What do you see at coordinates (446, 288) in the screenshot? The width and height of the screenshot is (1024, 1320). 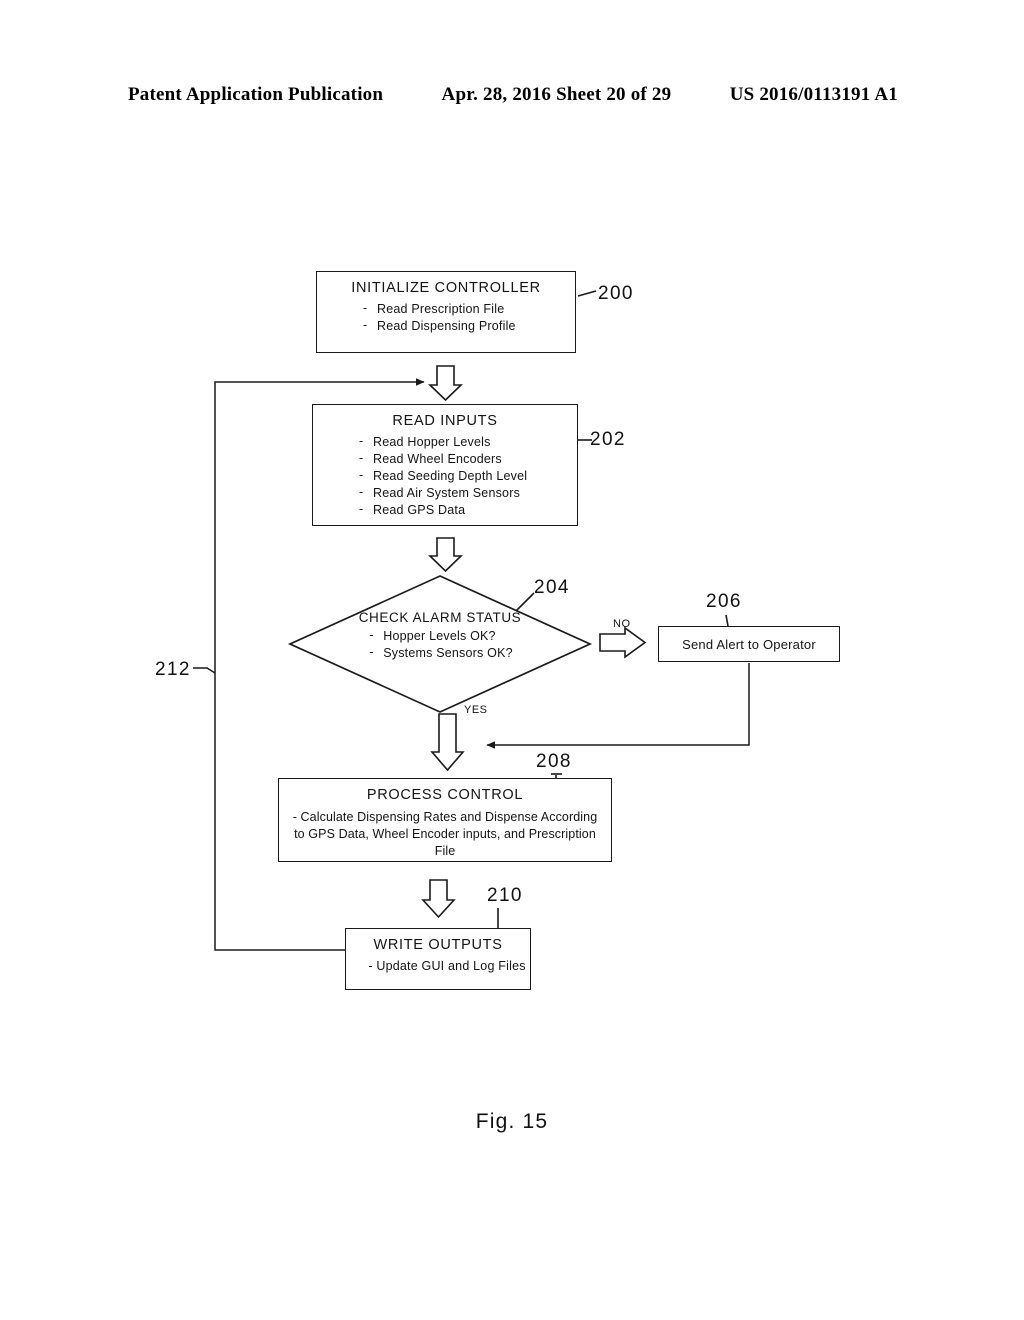 I see `node-title-initialize: INITIALIZE CONTROLLER` at bounding box center [446, 288].